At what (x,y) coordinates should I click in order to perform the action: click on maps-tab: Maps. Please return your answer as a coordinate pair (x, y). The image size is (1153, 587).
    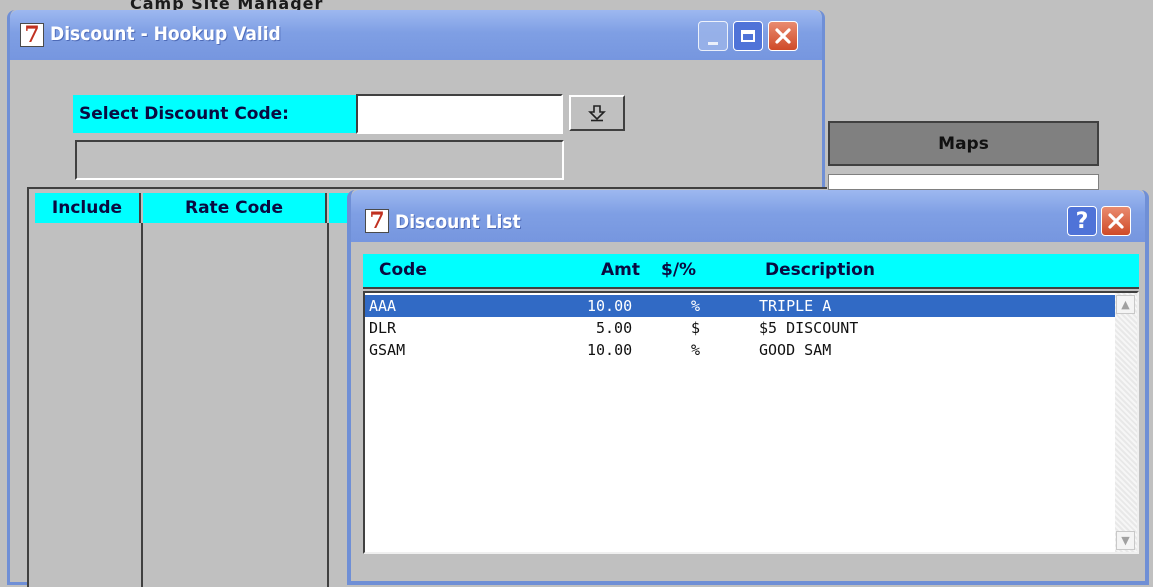
    Looking at the image, I should click on (963, 143).